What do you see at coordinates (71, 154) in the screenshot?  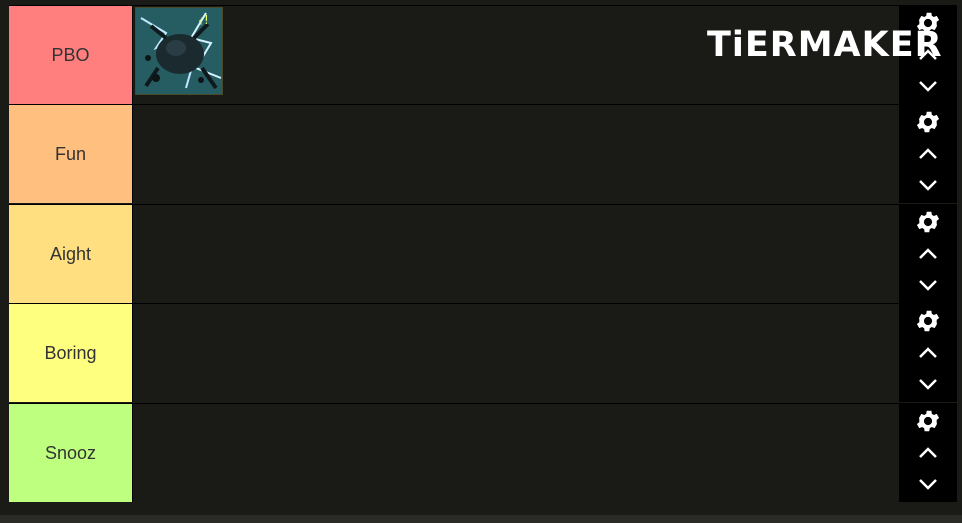 I see `tier-label: Fun` at bounding box center [71, 154].